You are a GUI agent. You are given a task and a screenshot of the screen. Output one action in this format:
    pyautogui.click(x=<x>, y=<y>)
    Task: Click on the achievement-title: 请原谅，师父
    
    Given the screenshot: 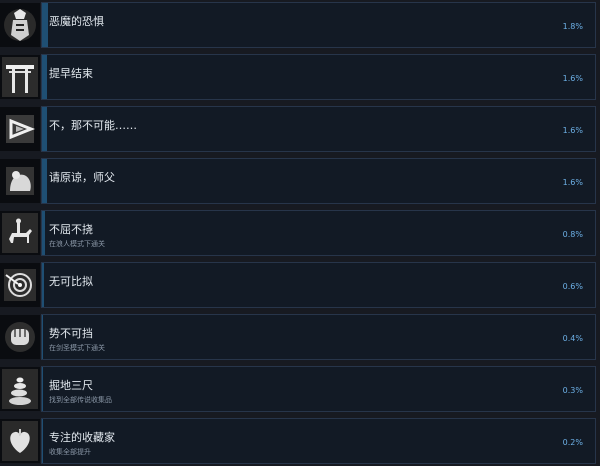 What is the action you would take?
    pyautogui.click(x=82, y=177)
    